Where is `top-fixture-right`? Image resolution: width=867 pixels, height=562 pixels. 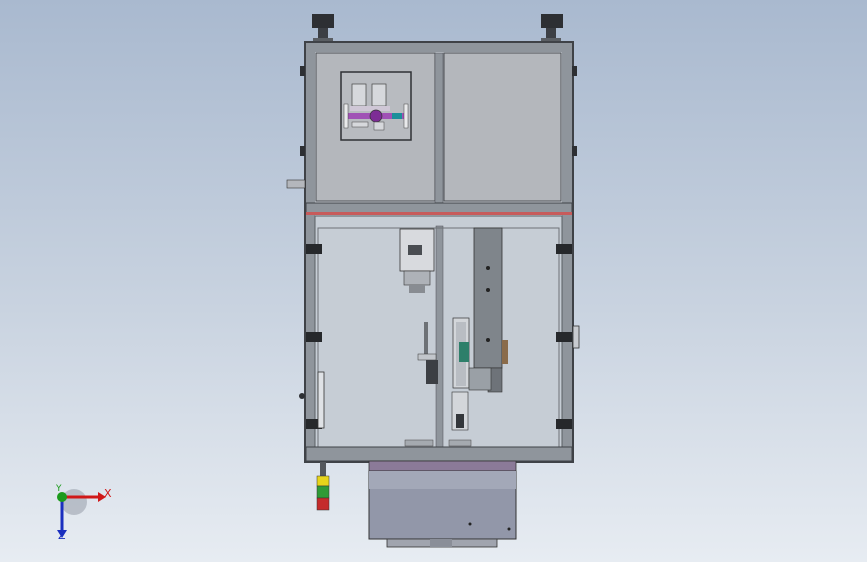
top-fixture-right is located at coordinates (552, 29).